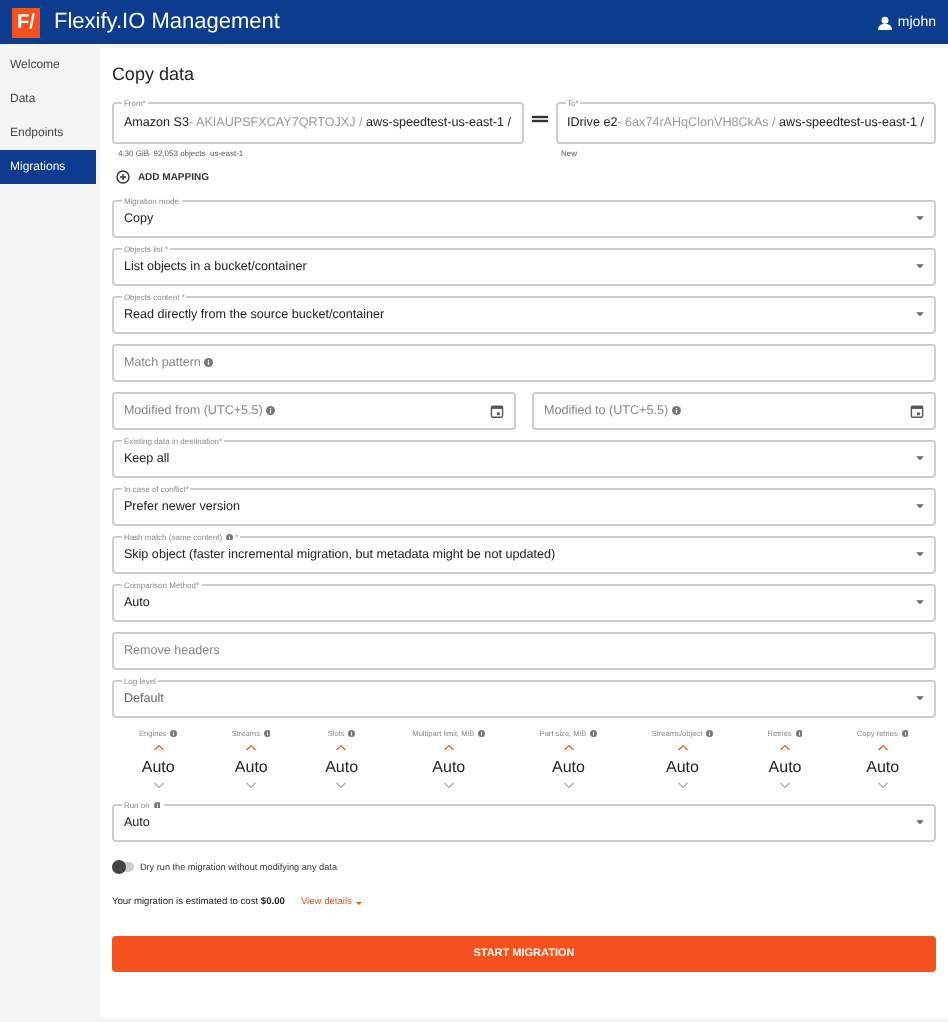 Image resolution: width=948 pixels, height=1022 pixels. I want to click on app-logo: F/, so click(26, 22).